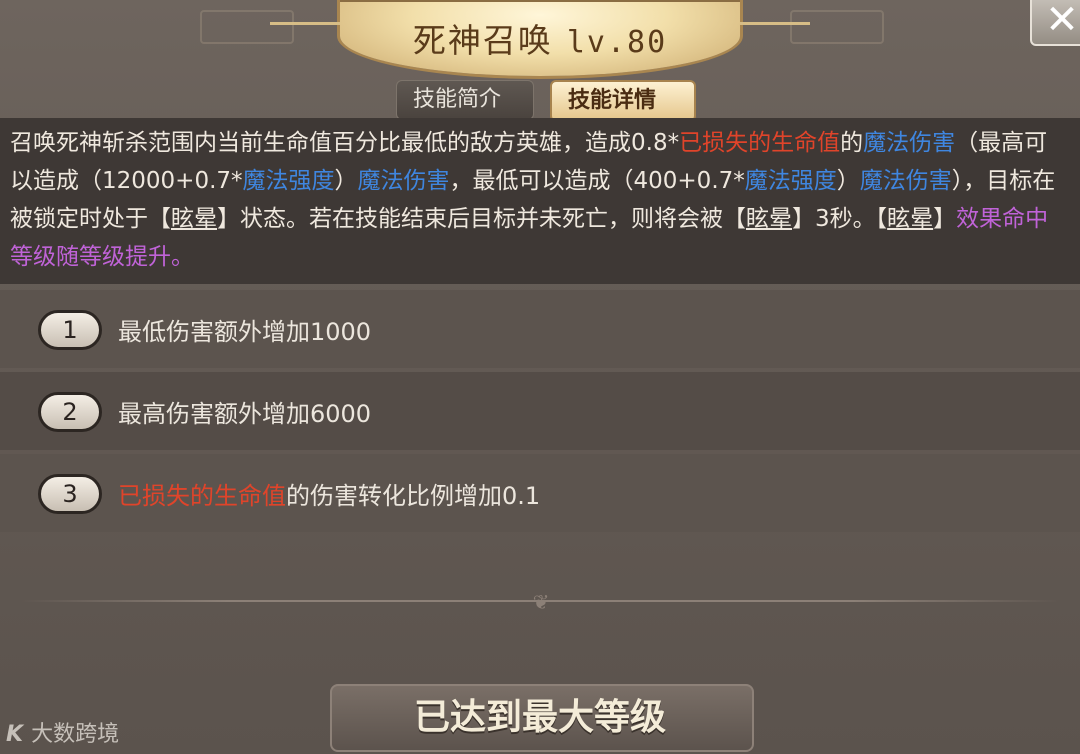 The image size is (1080, 754). I want to click on desc-text: 召唤死神斩杀范围内当前生命值百分比最低的敌方英雄，造成0.8*, so click(345, 143).